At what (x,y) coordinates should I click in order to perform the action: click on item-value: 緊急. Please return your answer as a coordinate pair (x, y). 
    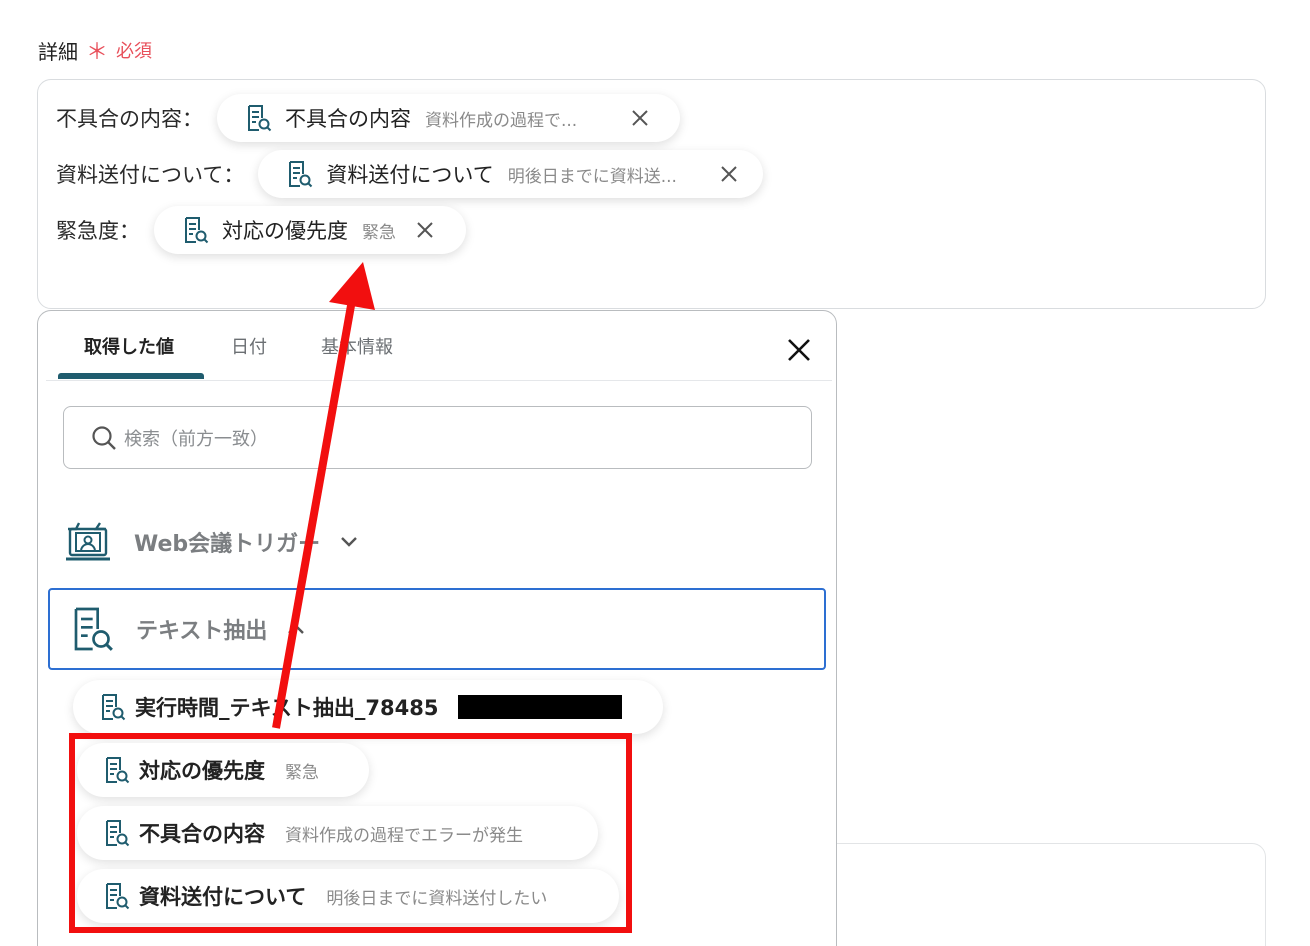
    Looking at the image, I should click on (302, 772).